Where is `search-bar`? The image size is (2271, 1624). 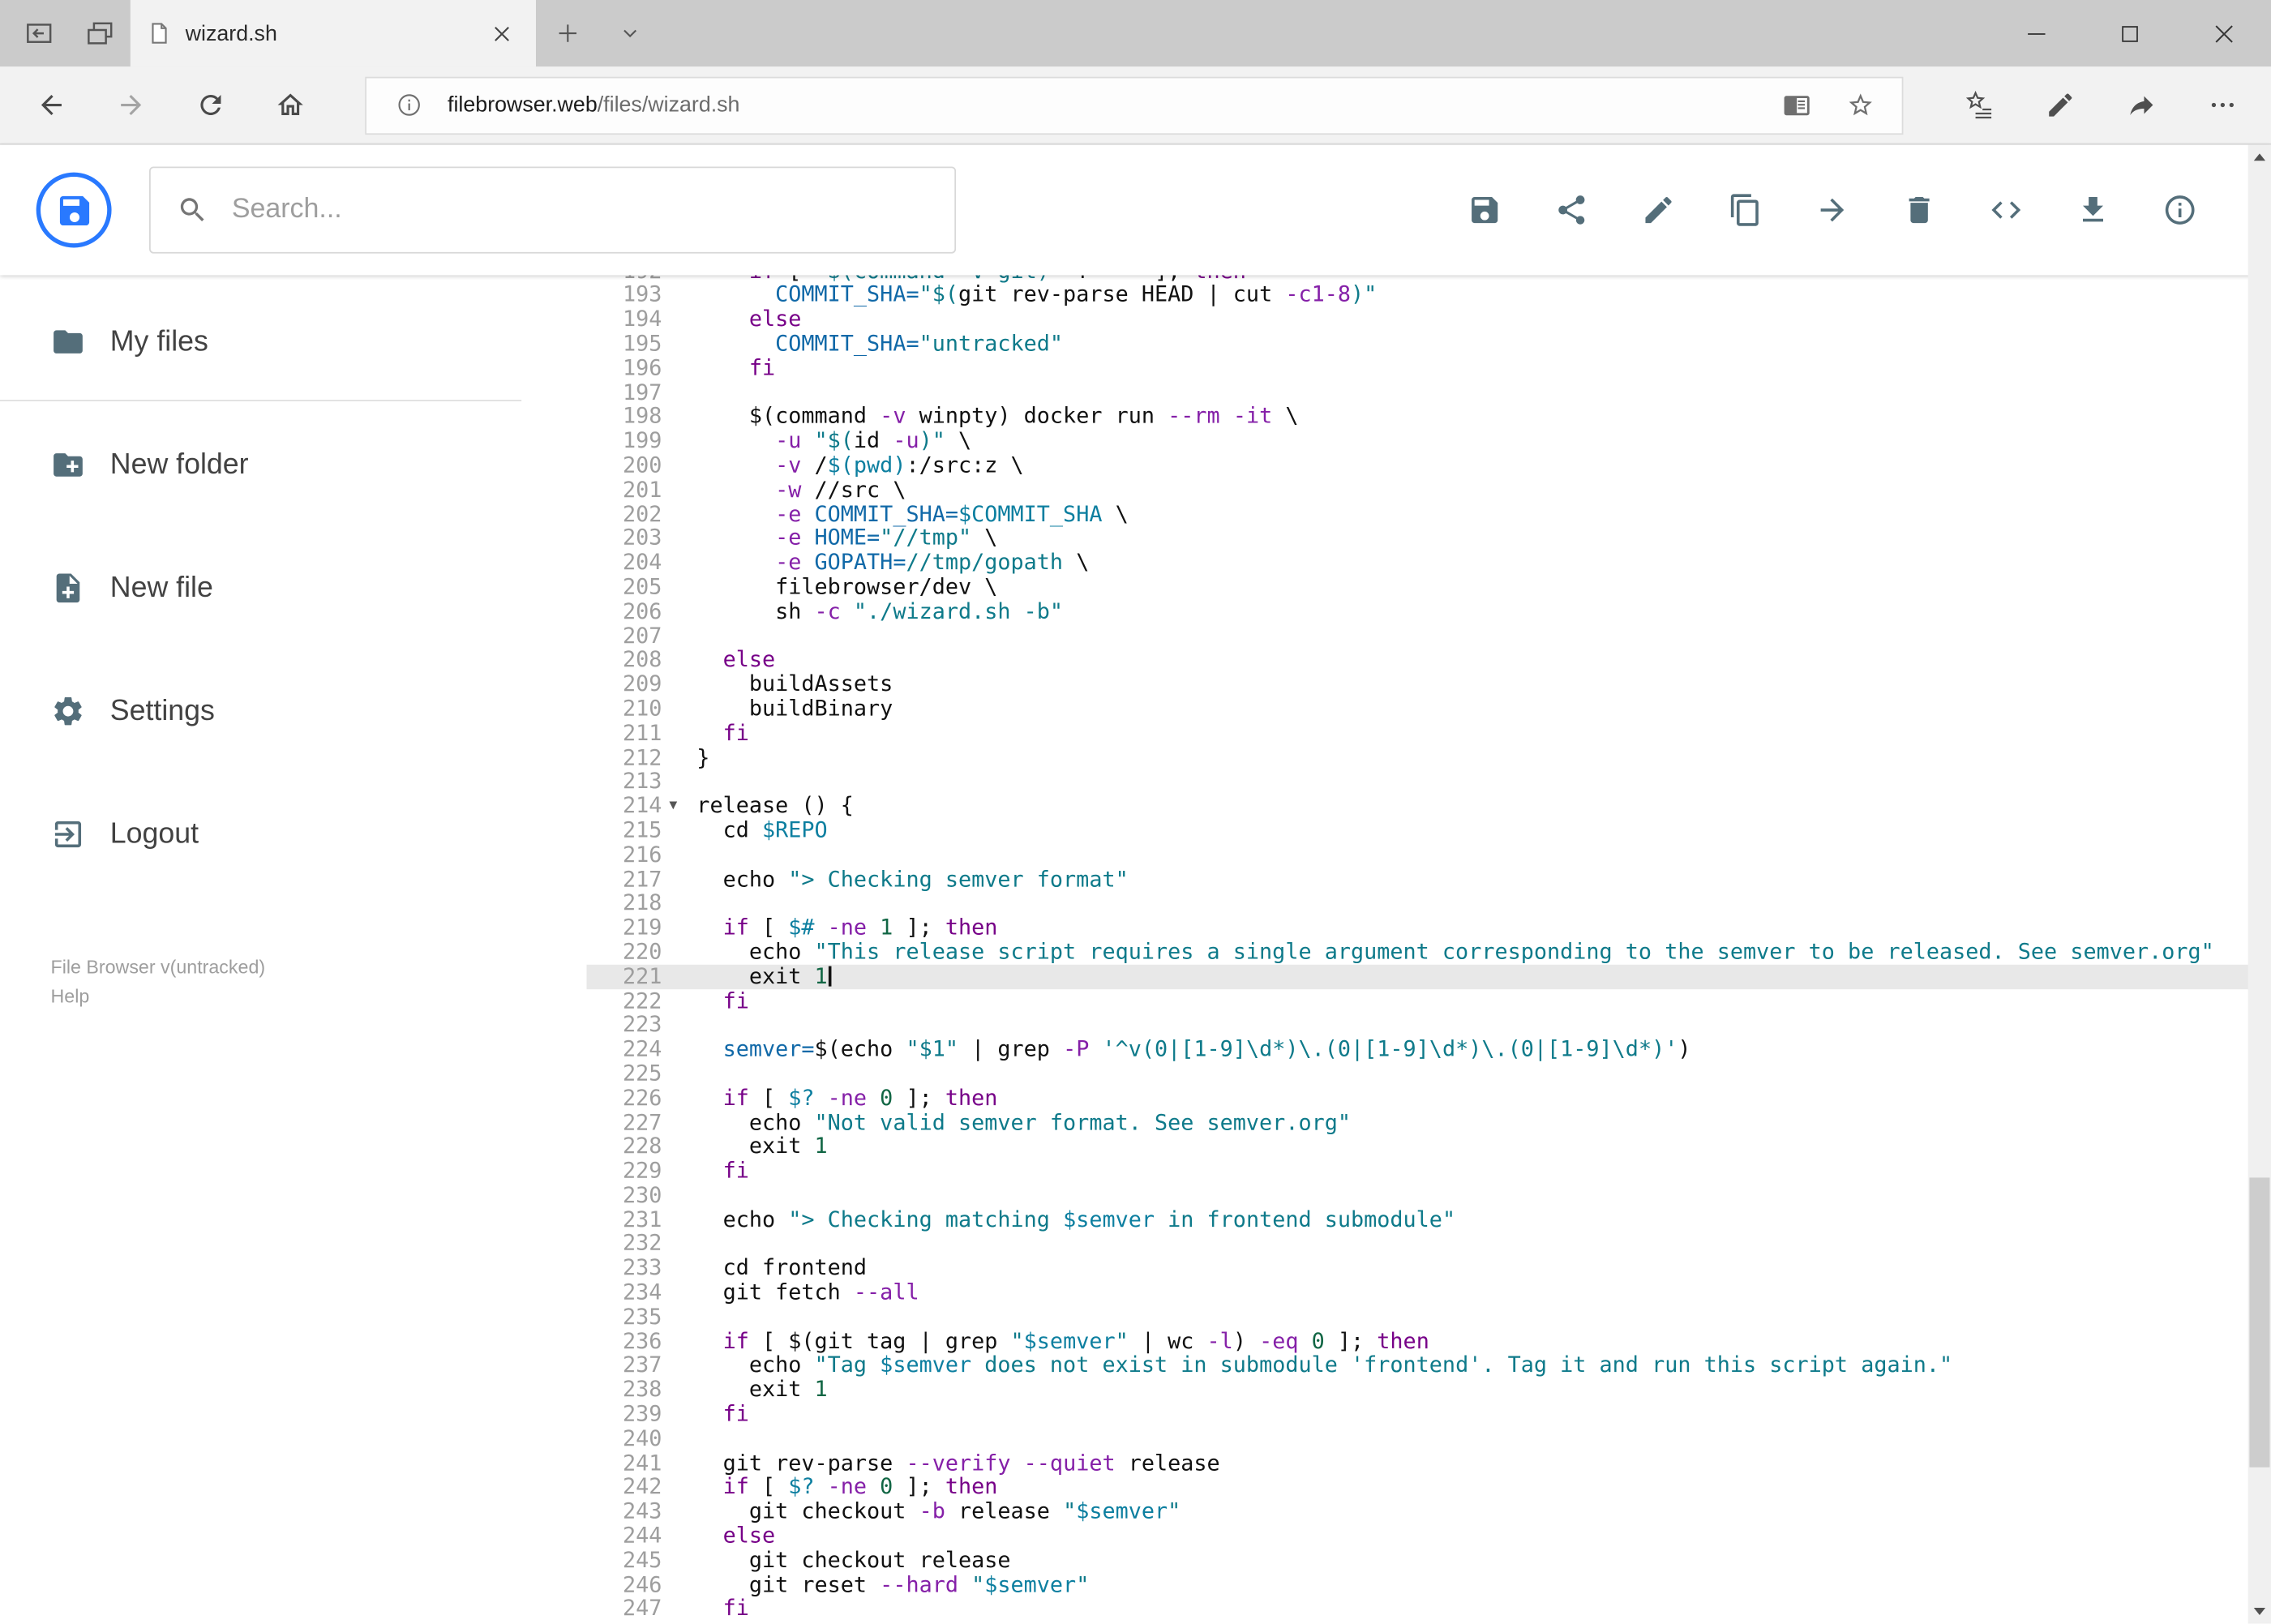 search-bar is located at coordinates (553, 210).